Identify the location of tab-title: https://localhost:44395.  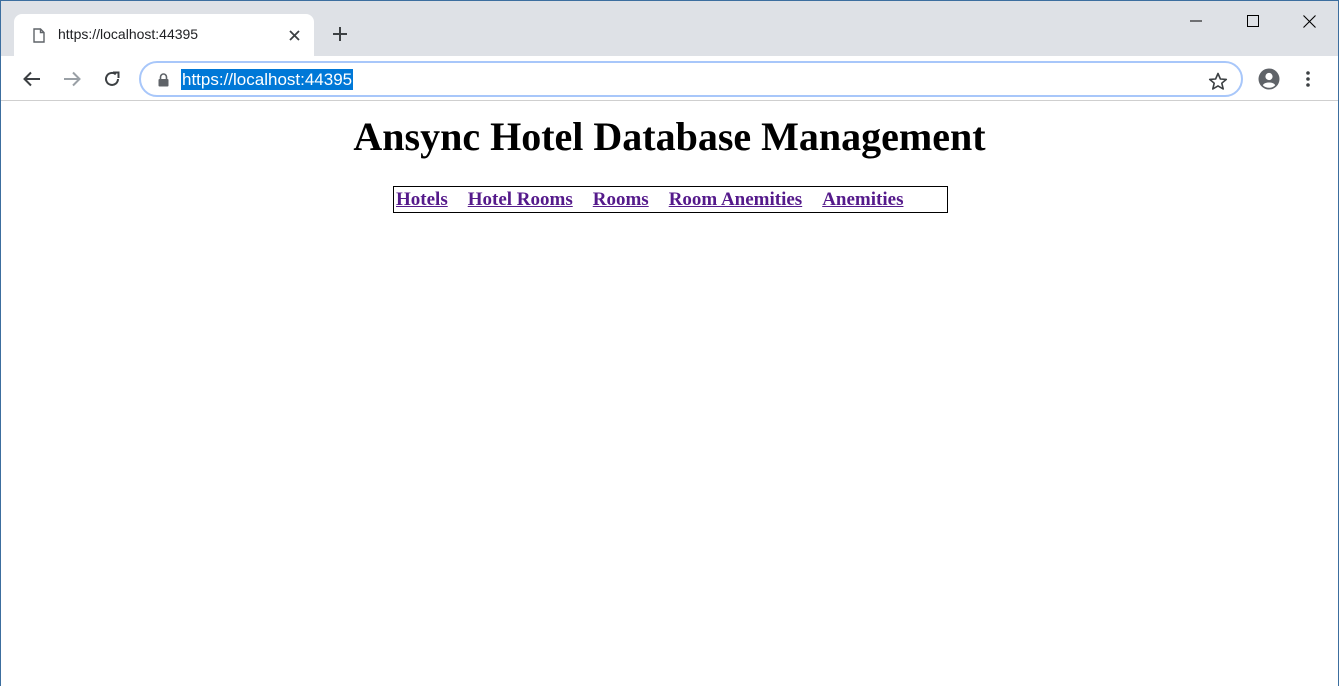
(128, 34).